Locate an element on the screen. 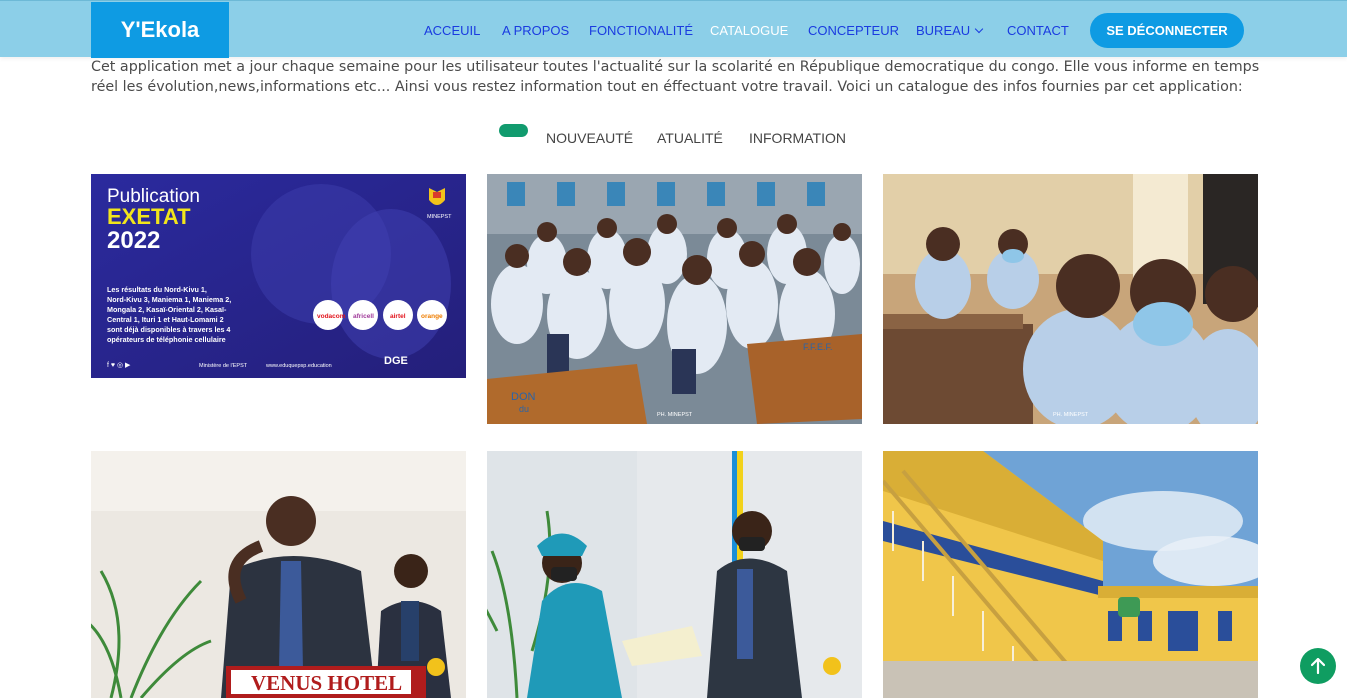  social-icons: f ♥ ◎ ▶ is located at coordinates (119, 365).